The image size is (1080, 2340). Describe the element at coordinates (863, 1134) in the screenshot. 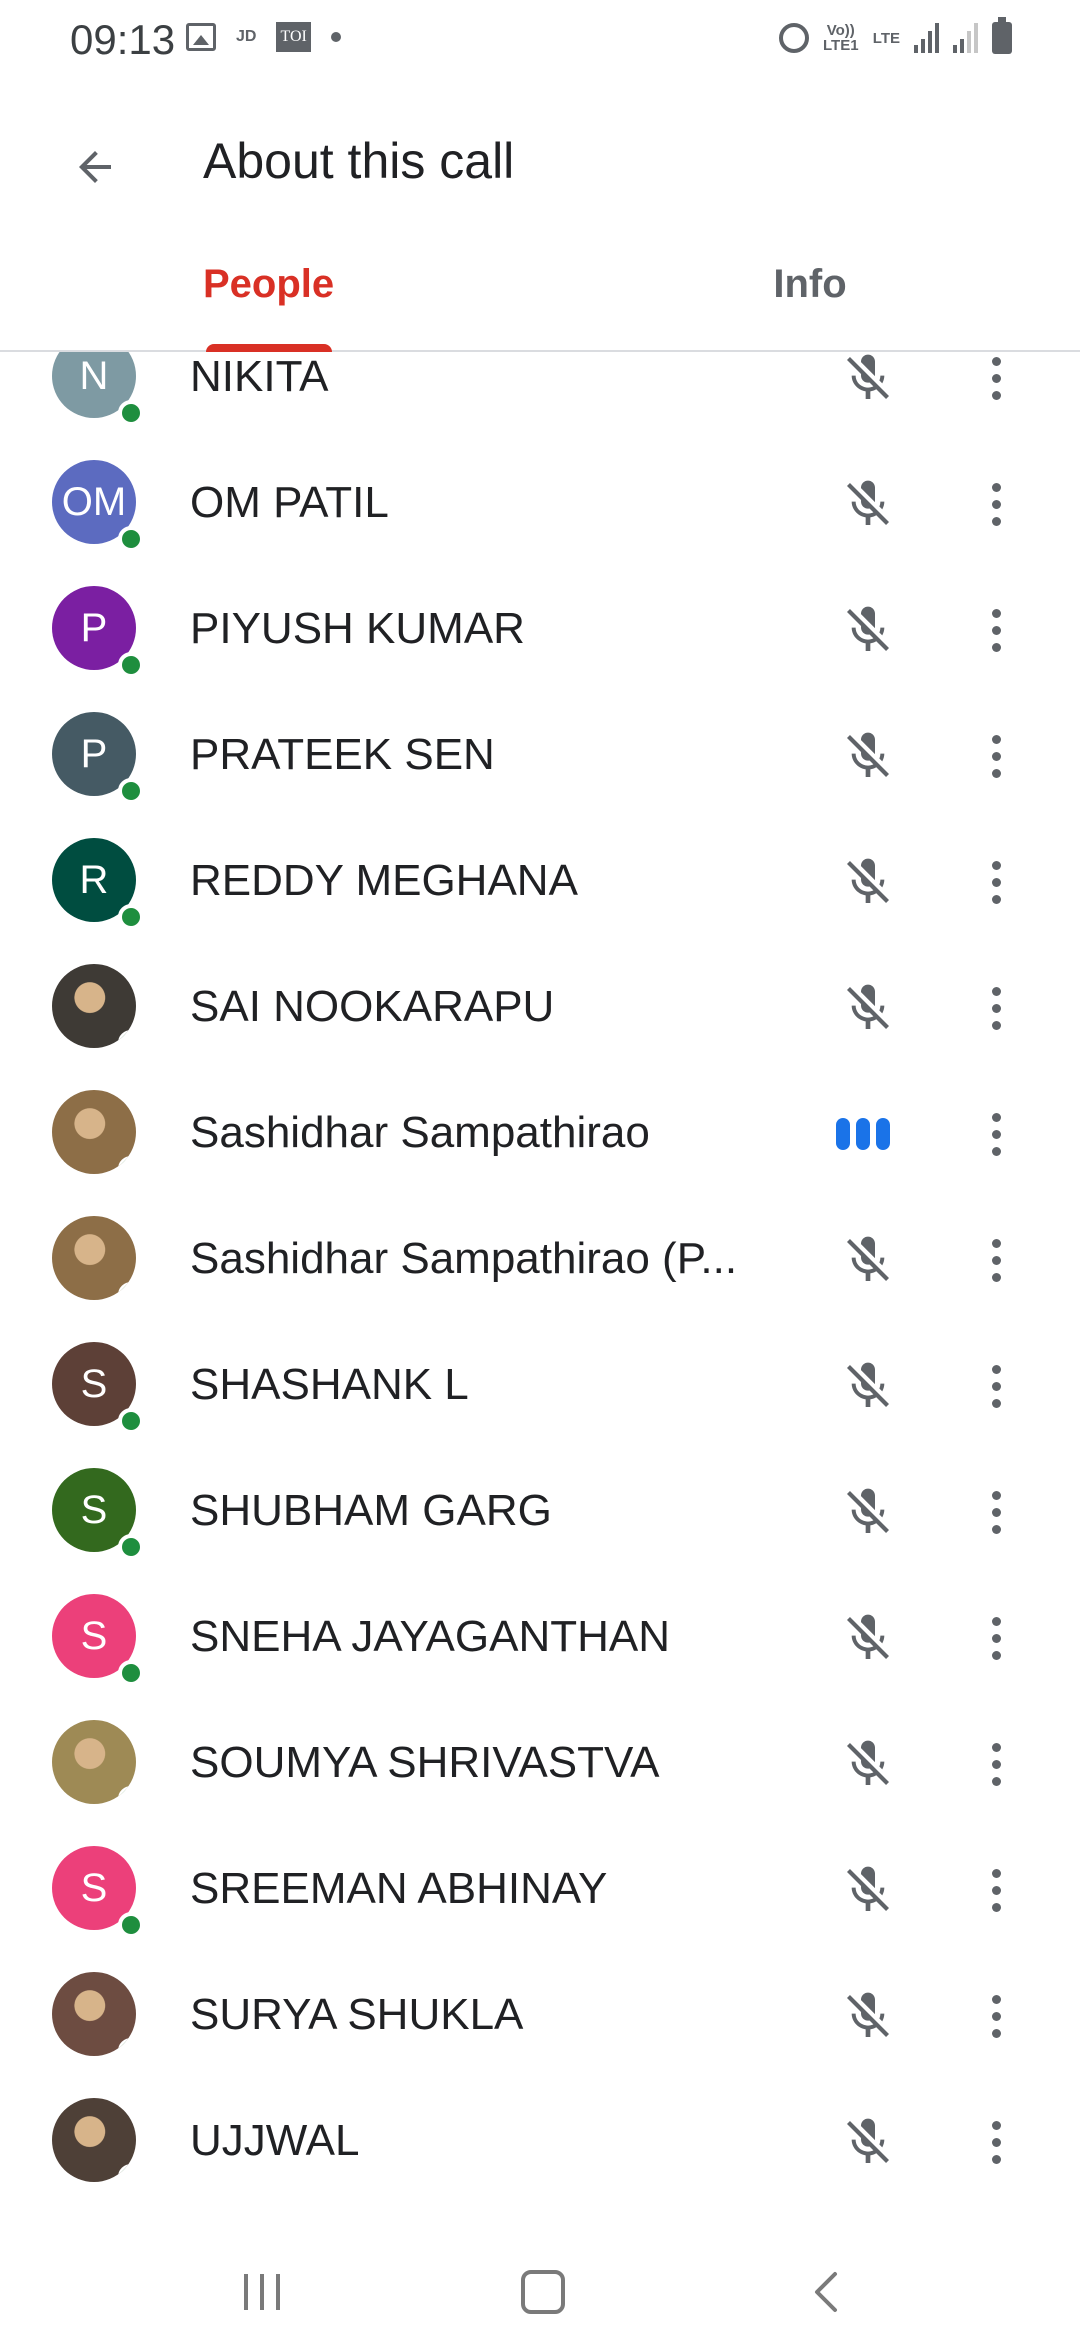

I see `speaking-indicator-icon` at that location.